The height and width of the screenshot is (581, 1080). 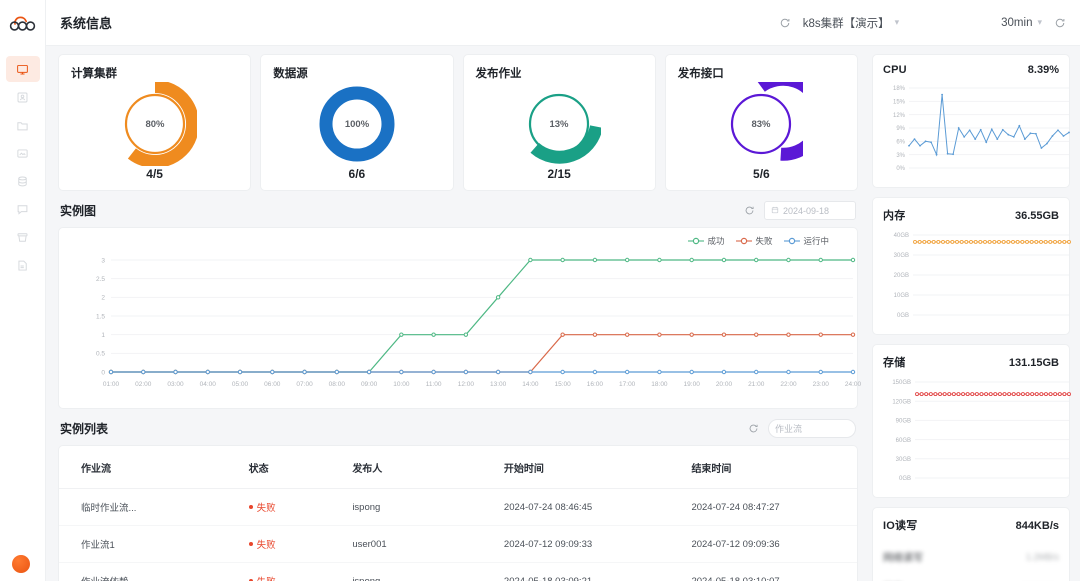 I want to click on sidebar-nav, so click(x=22, y=167).